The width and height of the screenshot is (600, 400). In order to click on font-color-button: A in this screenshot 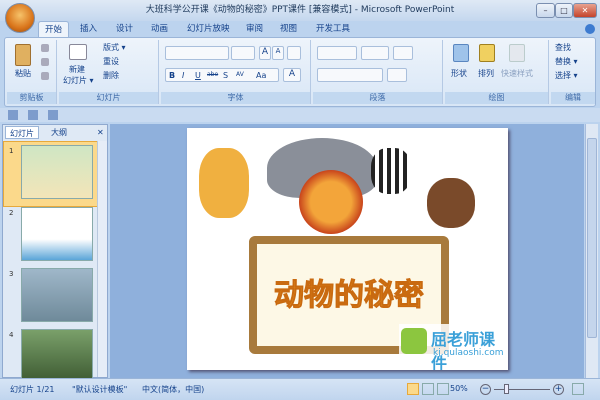, I will do `click(292, 75)`.